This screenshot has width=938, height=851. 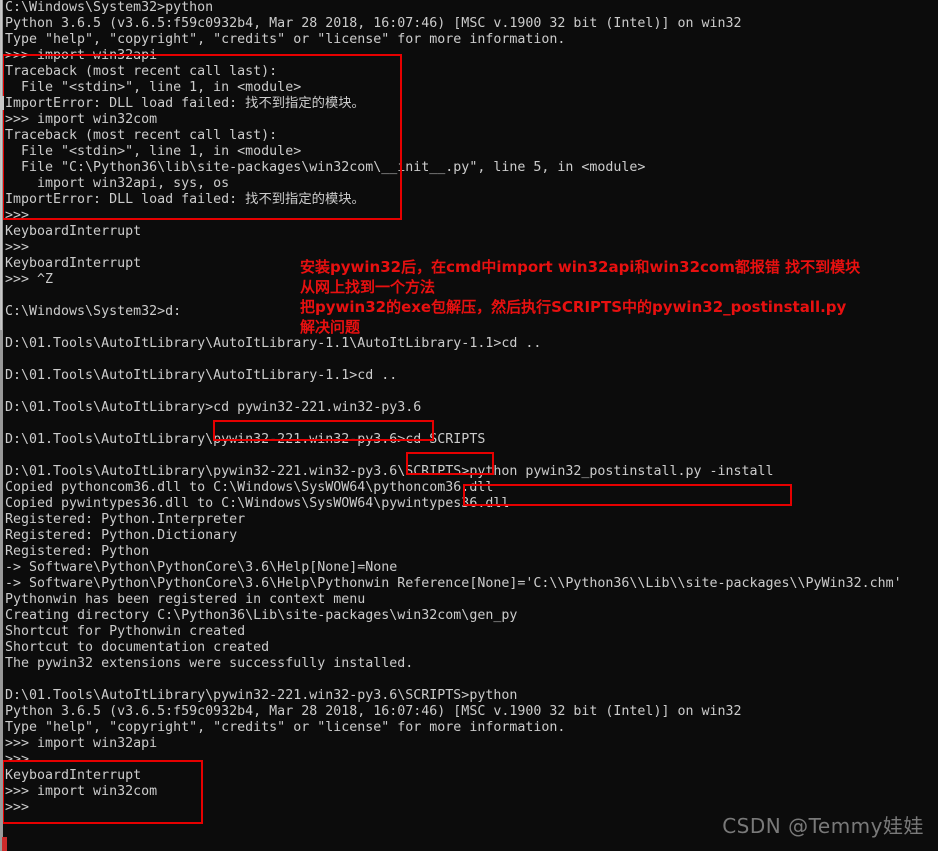 I want to click on bottom-left-red-tick, so click(x=4, y=844).